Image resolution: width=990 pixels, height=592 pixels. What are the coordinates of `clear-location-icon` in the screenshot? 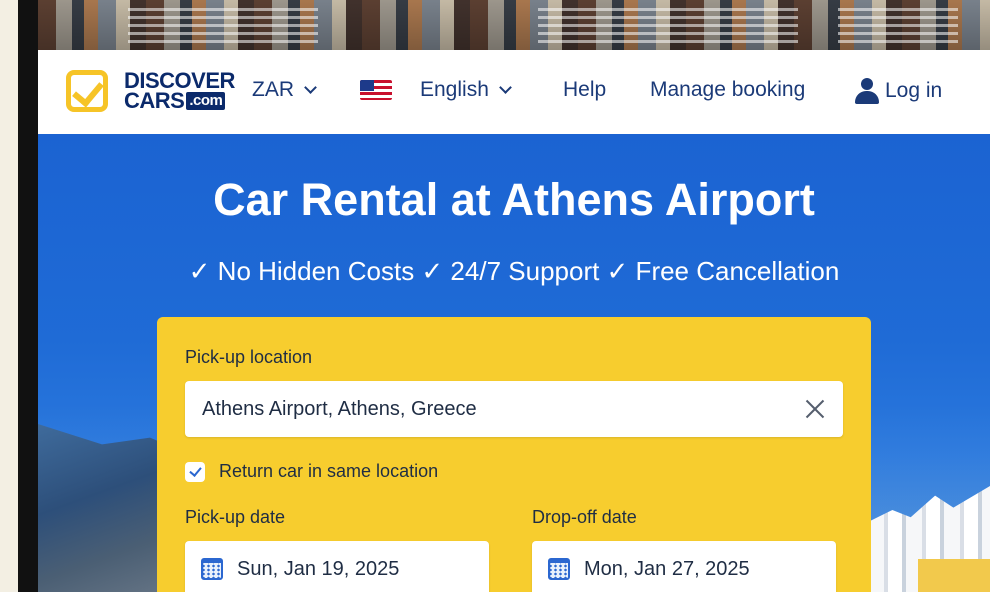 It's located at (815, 409).